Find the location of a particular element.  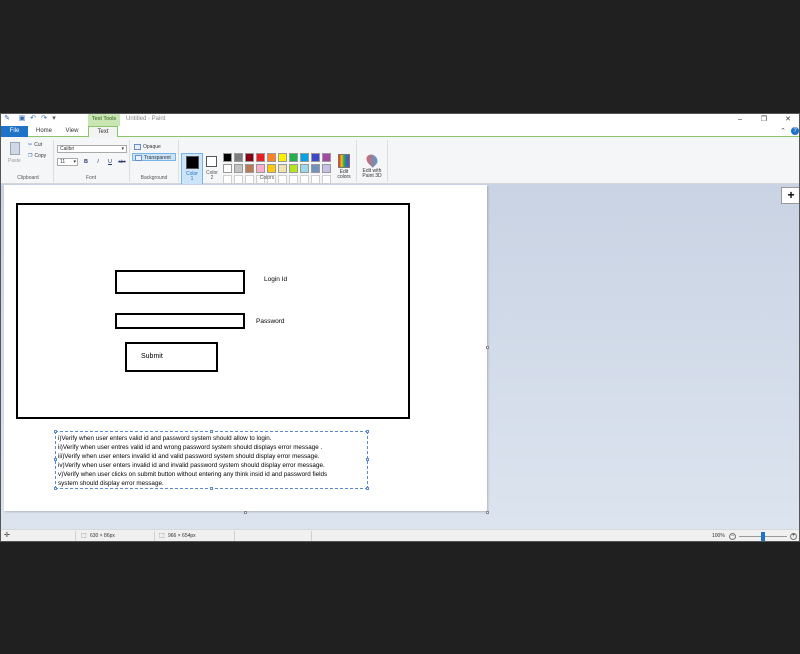

paste-button: Paste is located at coordinates (14, 161).